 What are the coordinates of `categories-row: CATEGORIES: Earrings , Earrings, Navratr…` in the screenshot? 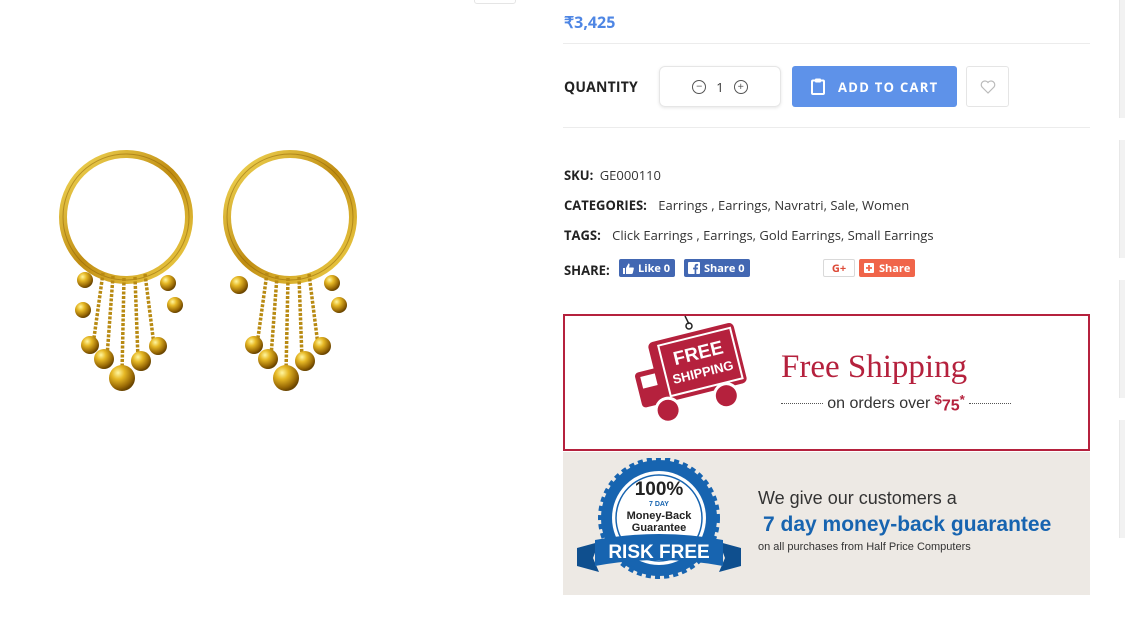 It's located at (737, 205).